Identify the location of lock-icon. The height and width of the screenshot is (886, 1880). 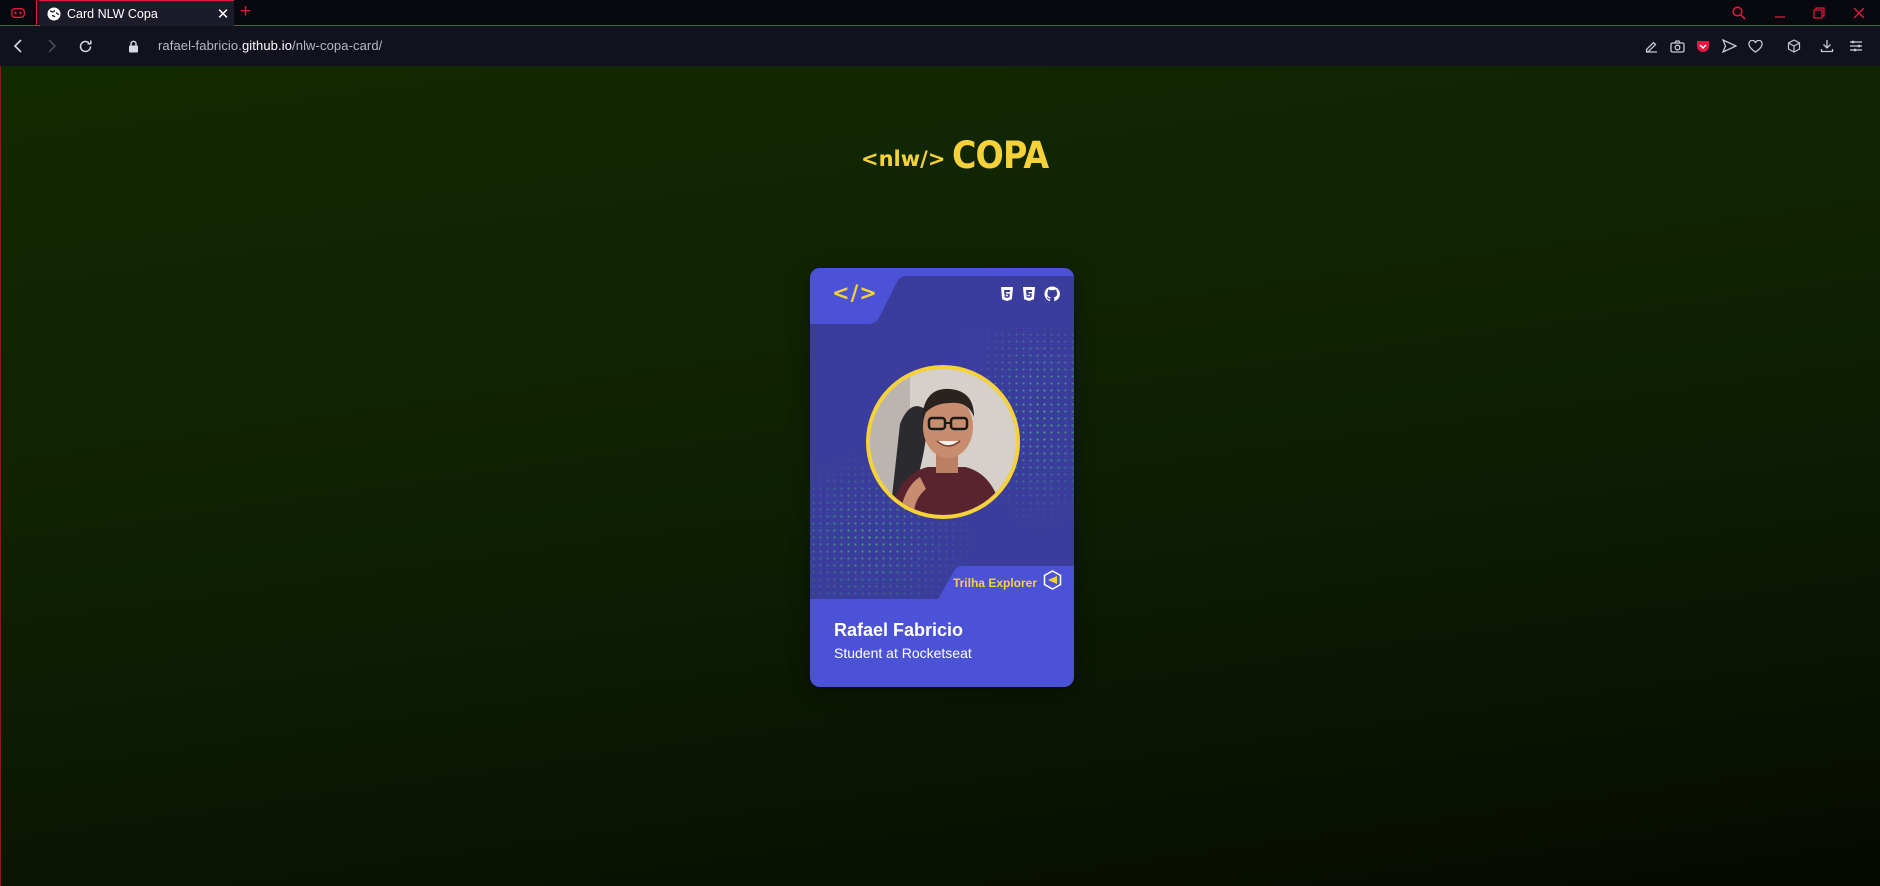
(133, 46).